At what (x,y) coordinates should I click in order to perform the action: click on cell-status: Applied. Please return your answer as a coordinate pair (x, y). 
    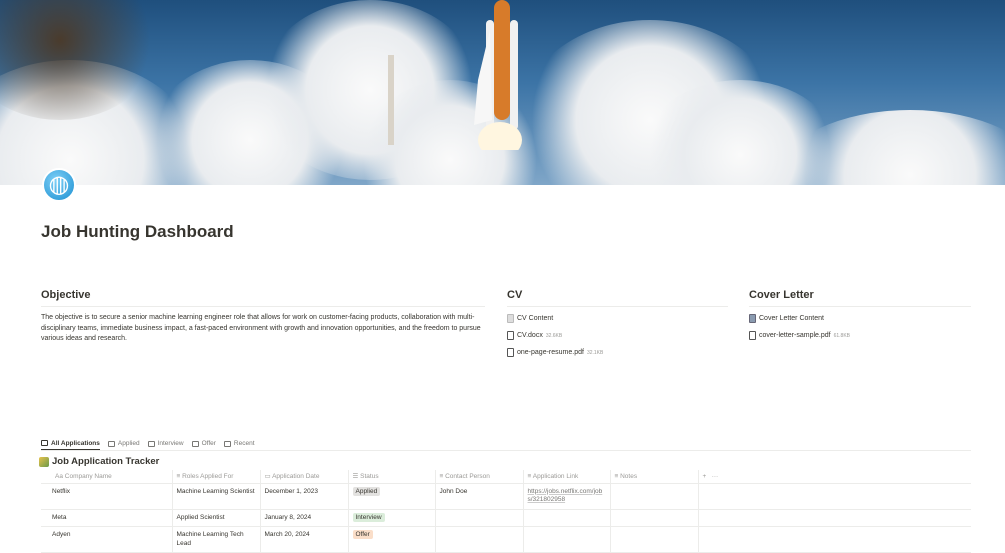
    Looking at the image, I should click on (391, 496).